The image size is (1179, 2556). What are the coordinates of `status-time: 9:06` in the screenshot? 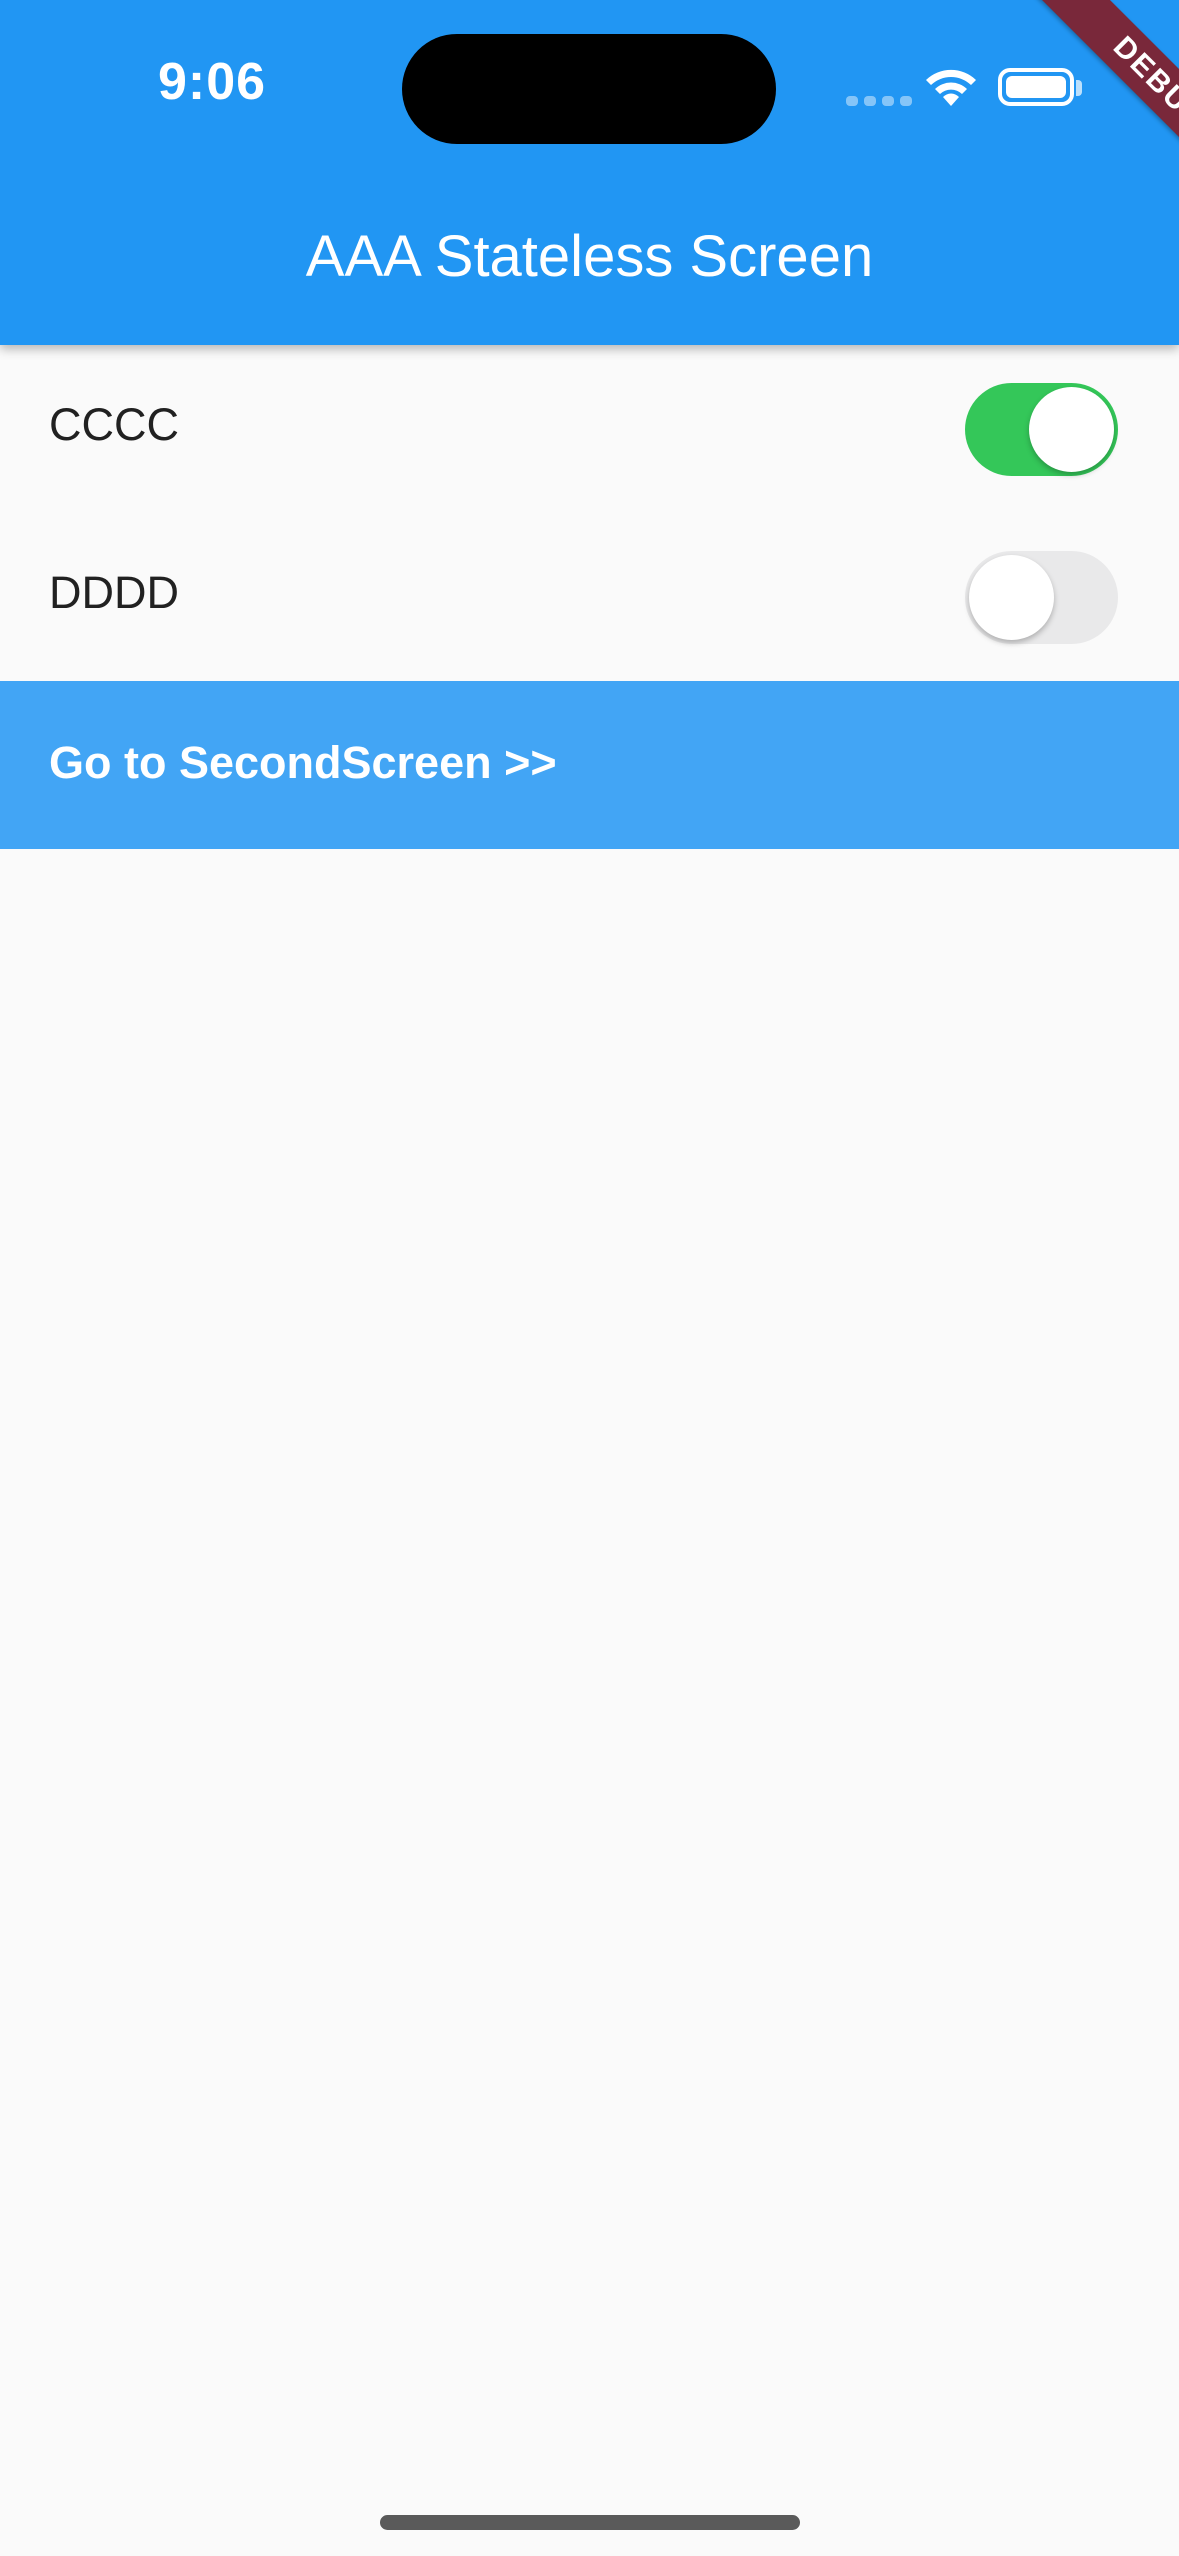 It's located at (212, 82).